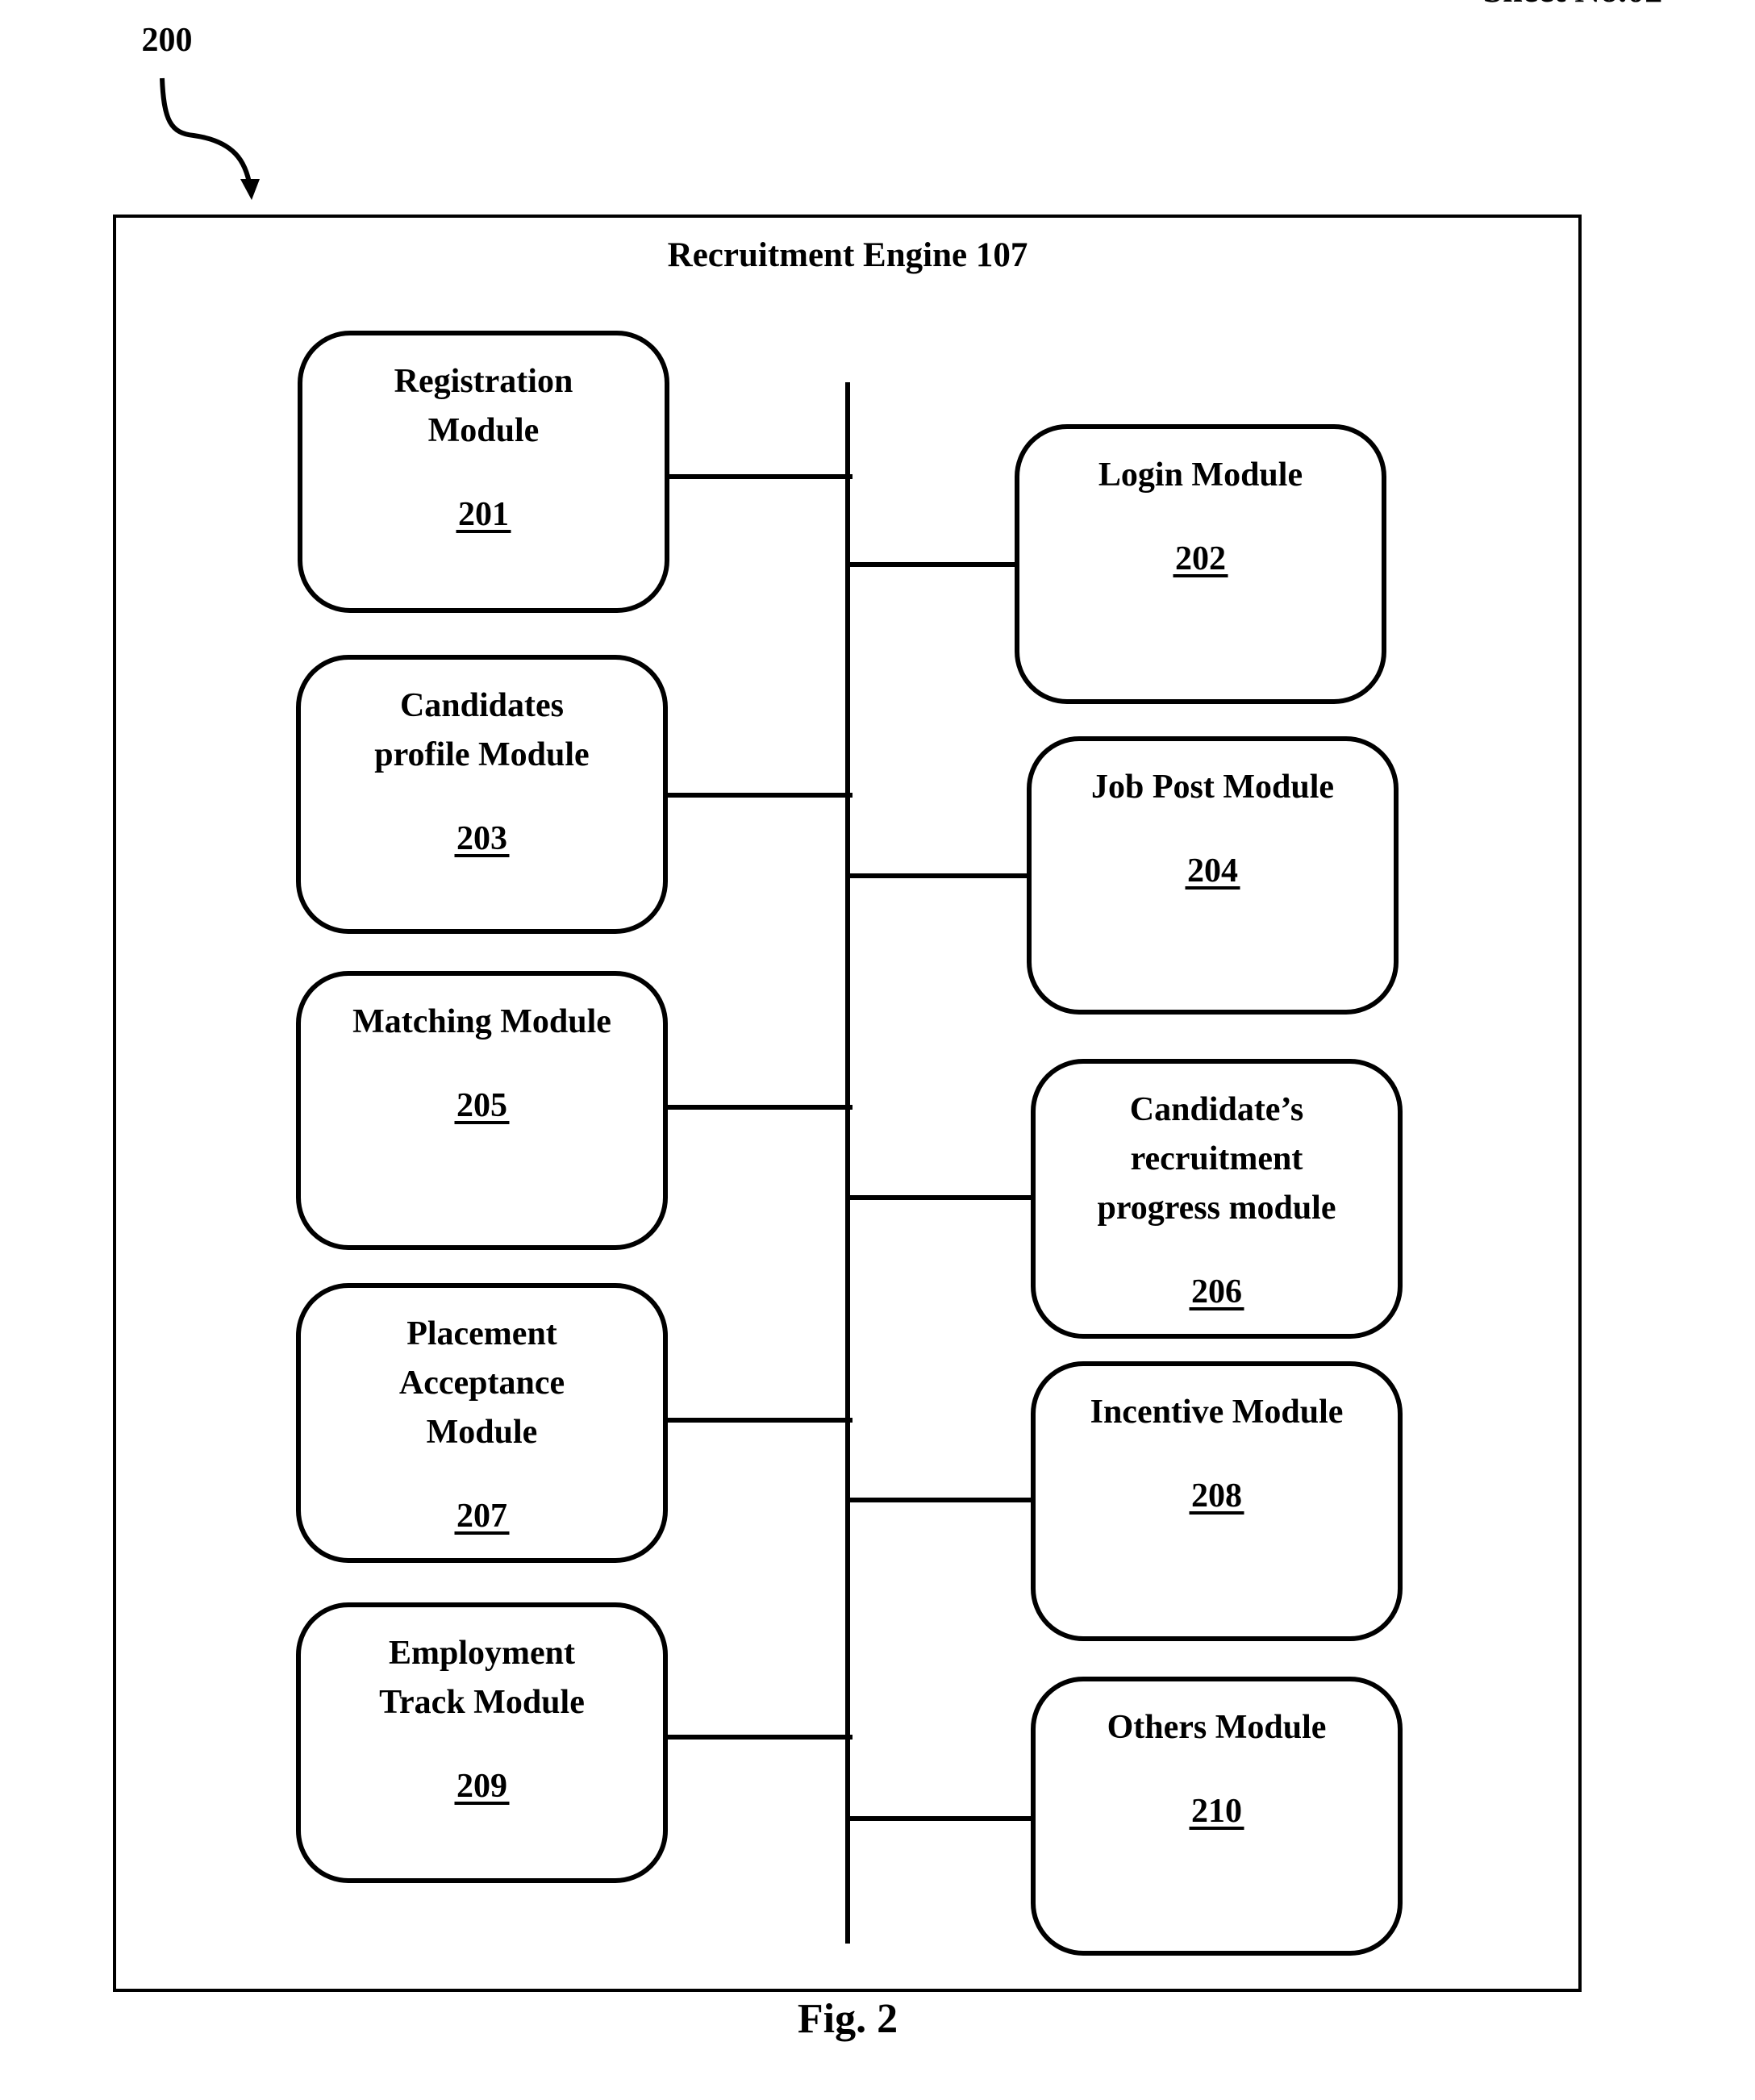 This screenshot has height=2100, width=1755. I want to click on module-title-line: recruitment, so click(1217, 1158).